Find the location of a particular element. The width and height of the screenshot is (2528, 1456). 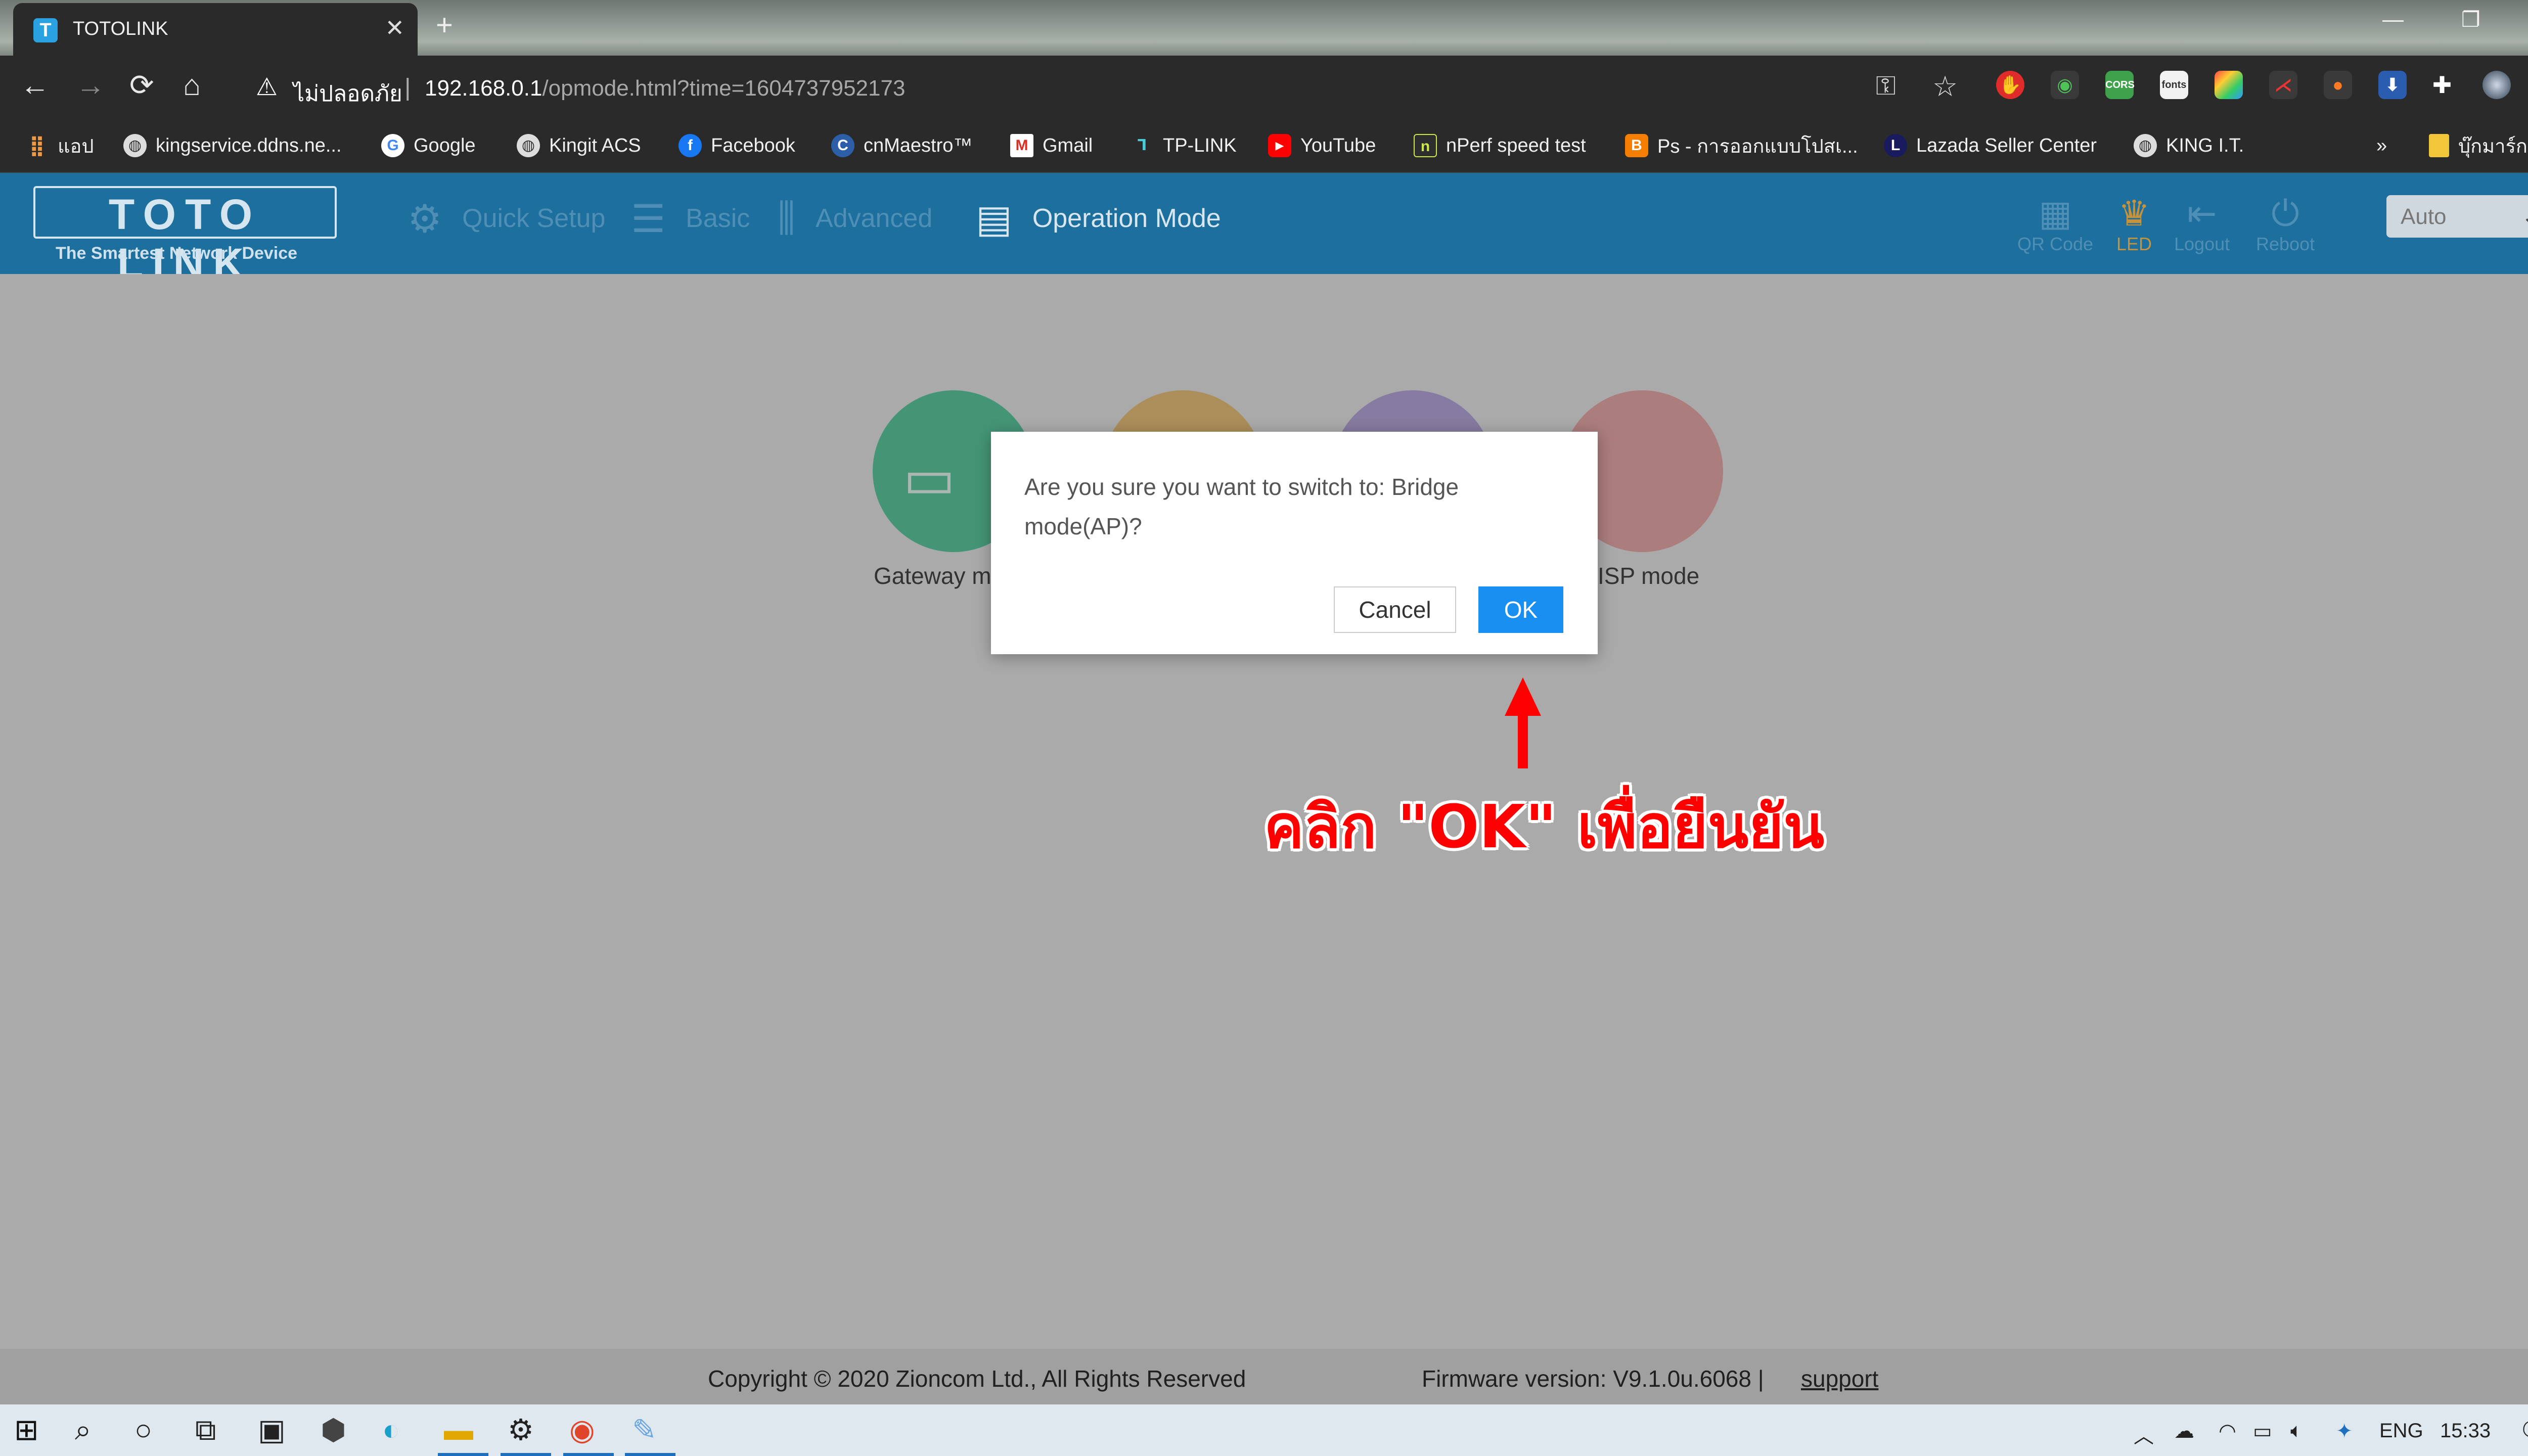

bookmark-cnmaestro: C cnMaestro™ is located at coordinates (902, 145).